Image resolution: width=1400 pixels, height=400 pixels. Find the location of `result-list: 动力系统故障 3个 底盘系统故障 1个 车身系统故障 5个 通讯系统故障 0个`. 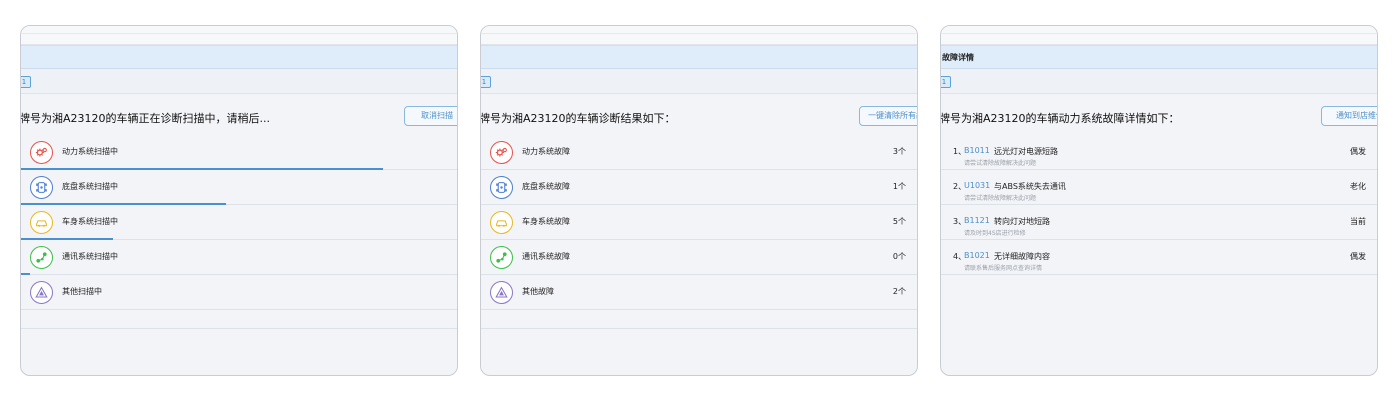

result-list: 动力系统故障 3个 底盘系统故障 1个 车身系统故障 5个 通讯系统故障 0个 is located at coordinates (699, 222).